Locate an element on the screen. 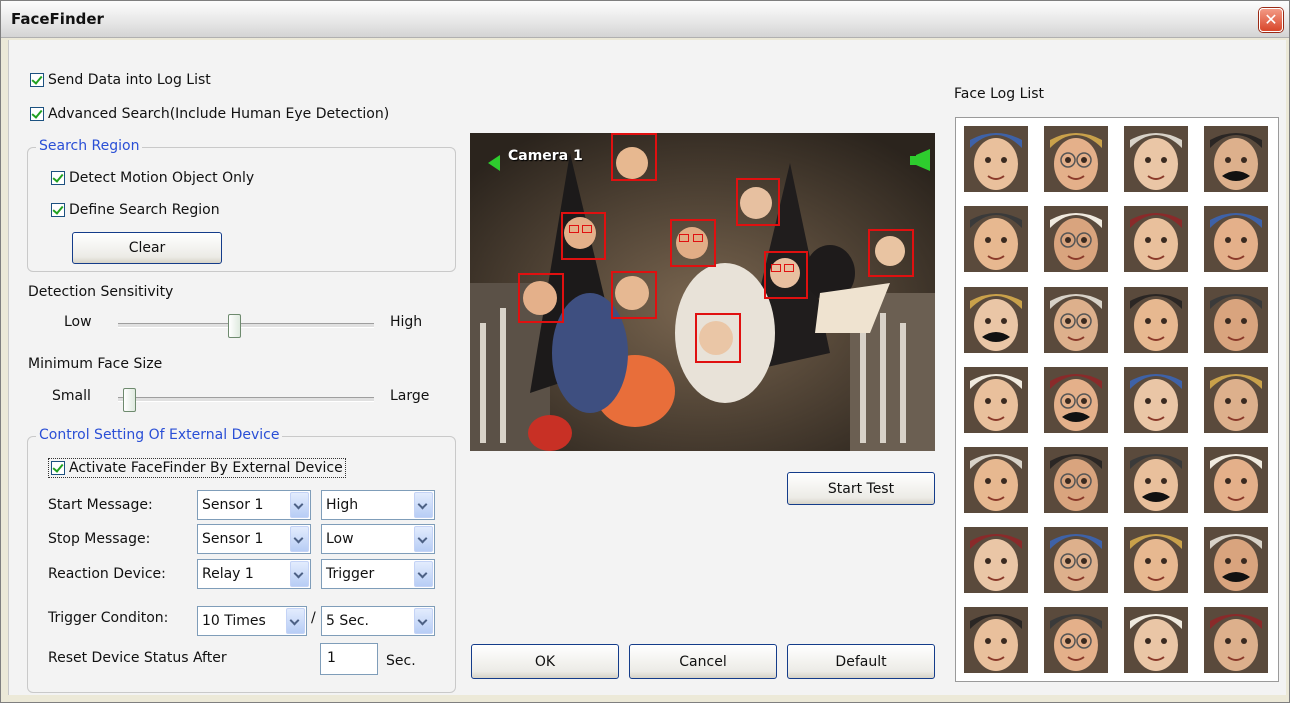  start-level-value: High is located at coordinates (342, 505).